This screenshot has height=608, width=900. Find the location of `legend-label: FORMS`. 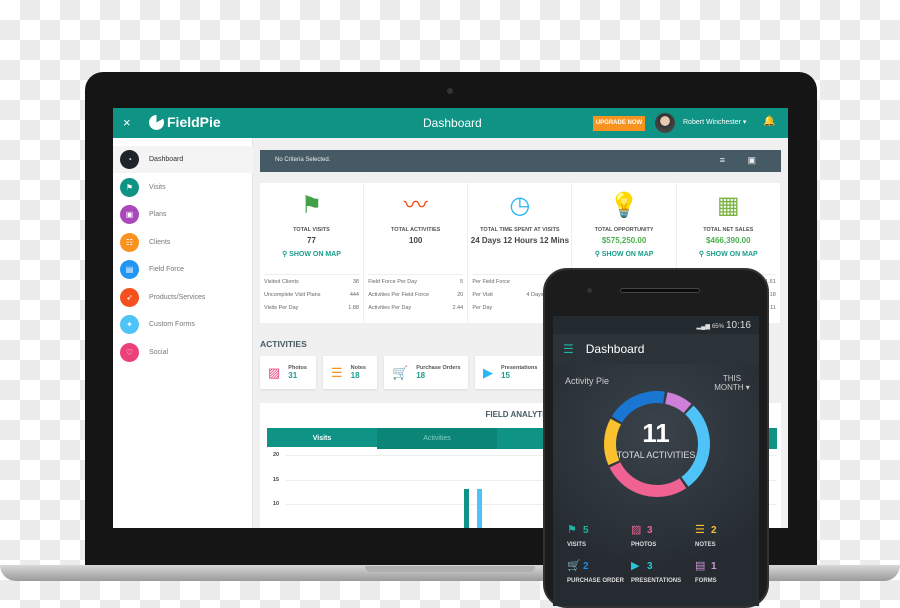

legend-label: FORMS is located at coordinates (706, 581).